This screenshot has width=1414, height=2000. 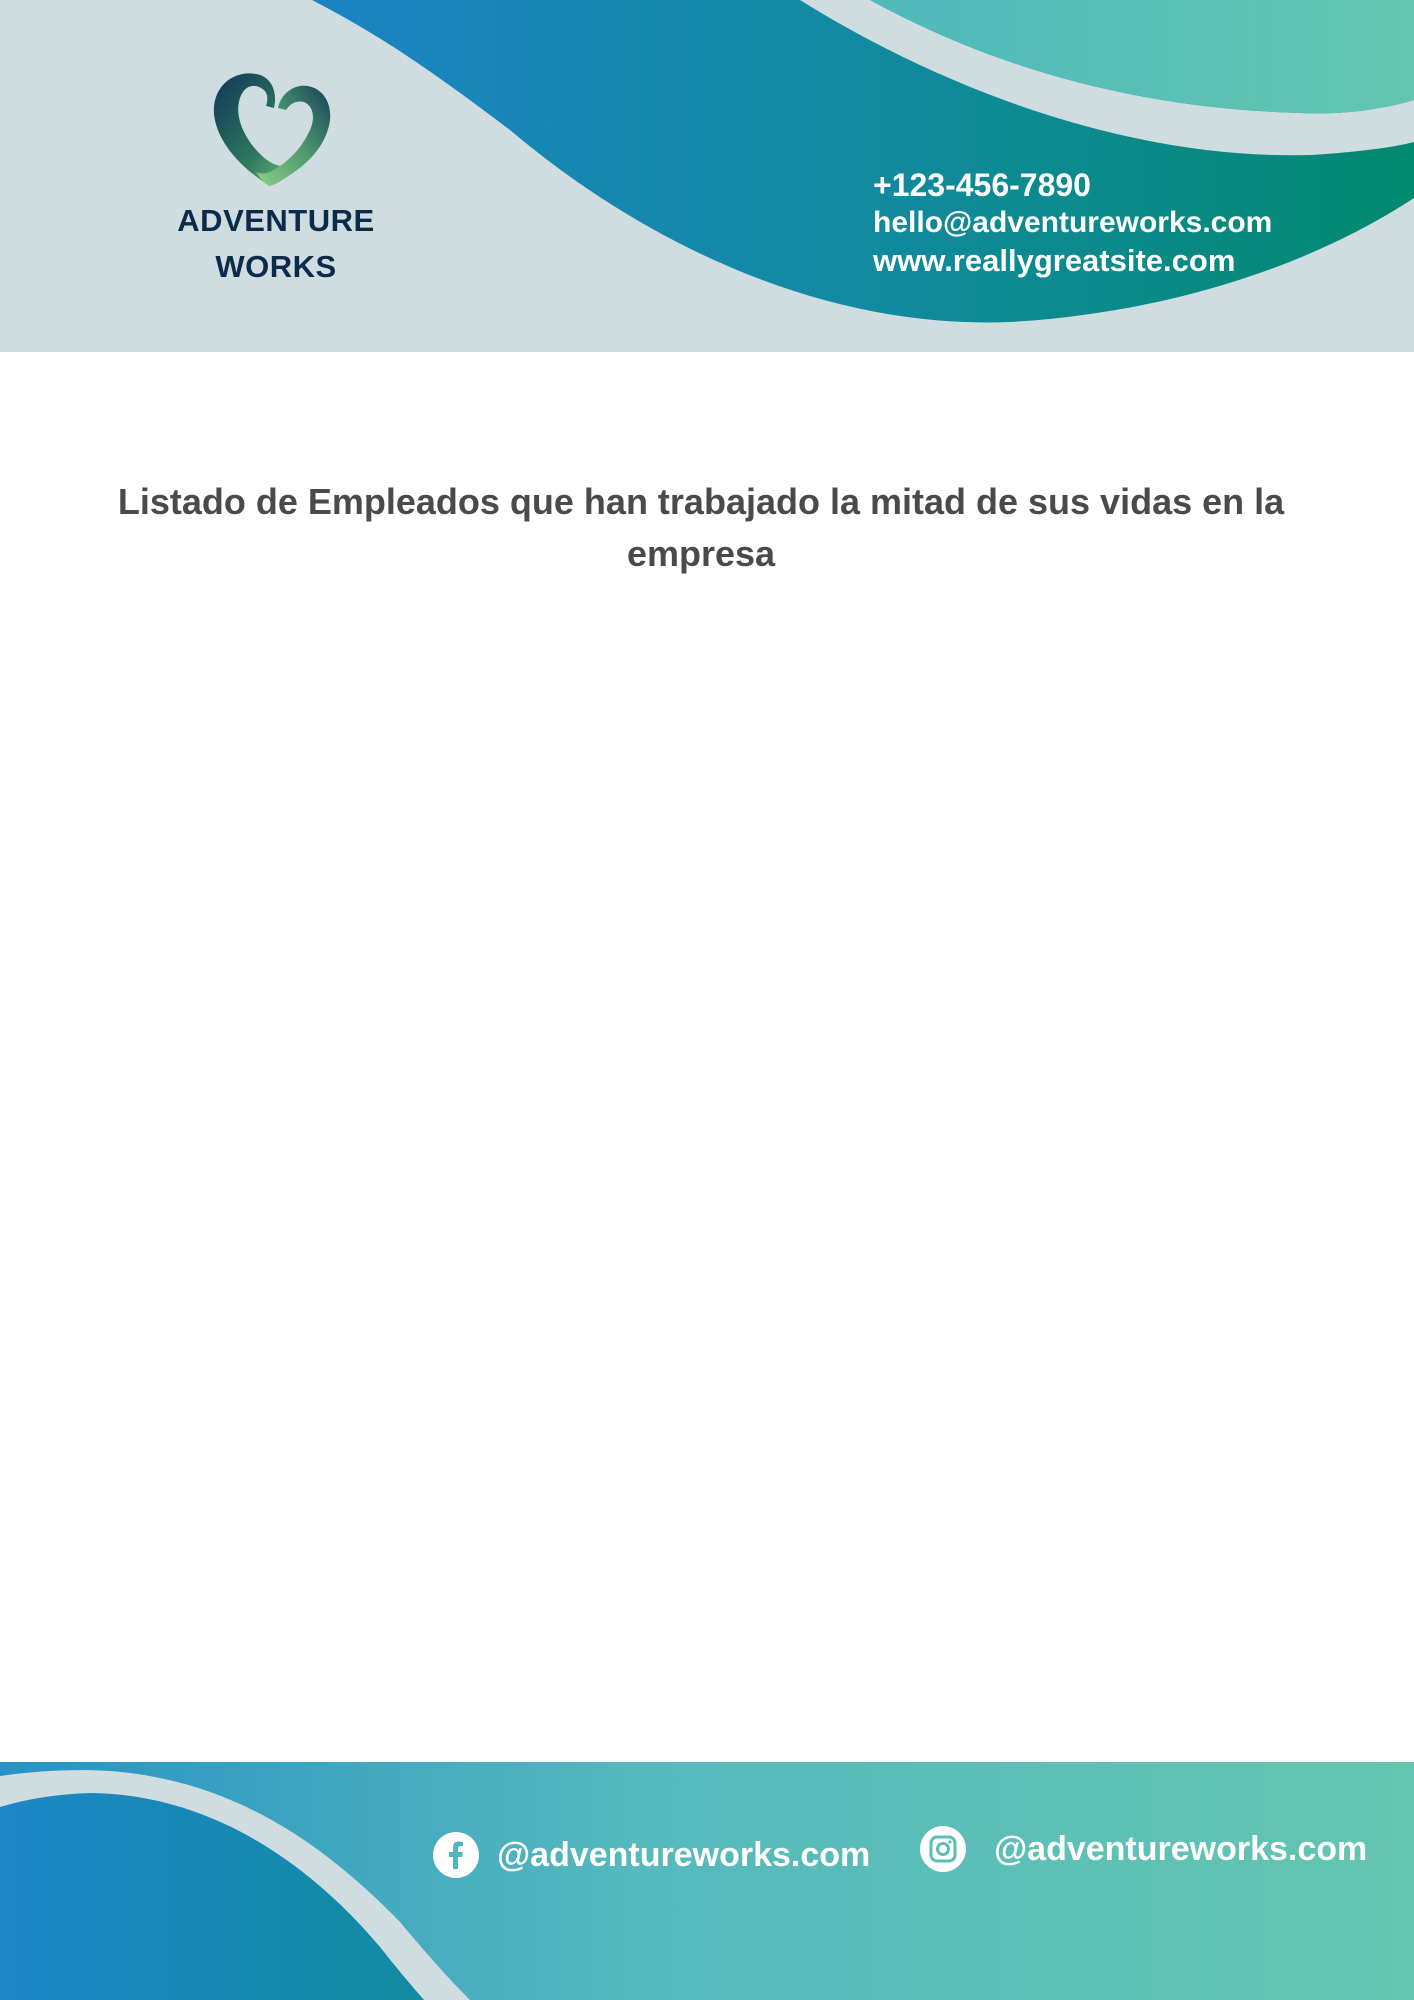 What do you see at coordinates (1181, 1848) in the screenshot?
I see `instagram-handle: @adventureworks.com` at bounding box center [1181, 1848].